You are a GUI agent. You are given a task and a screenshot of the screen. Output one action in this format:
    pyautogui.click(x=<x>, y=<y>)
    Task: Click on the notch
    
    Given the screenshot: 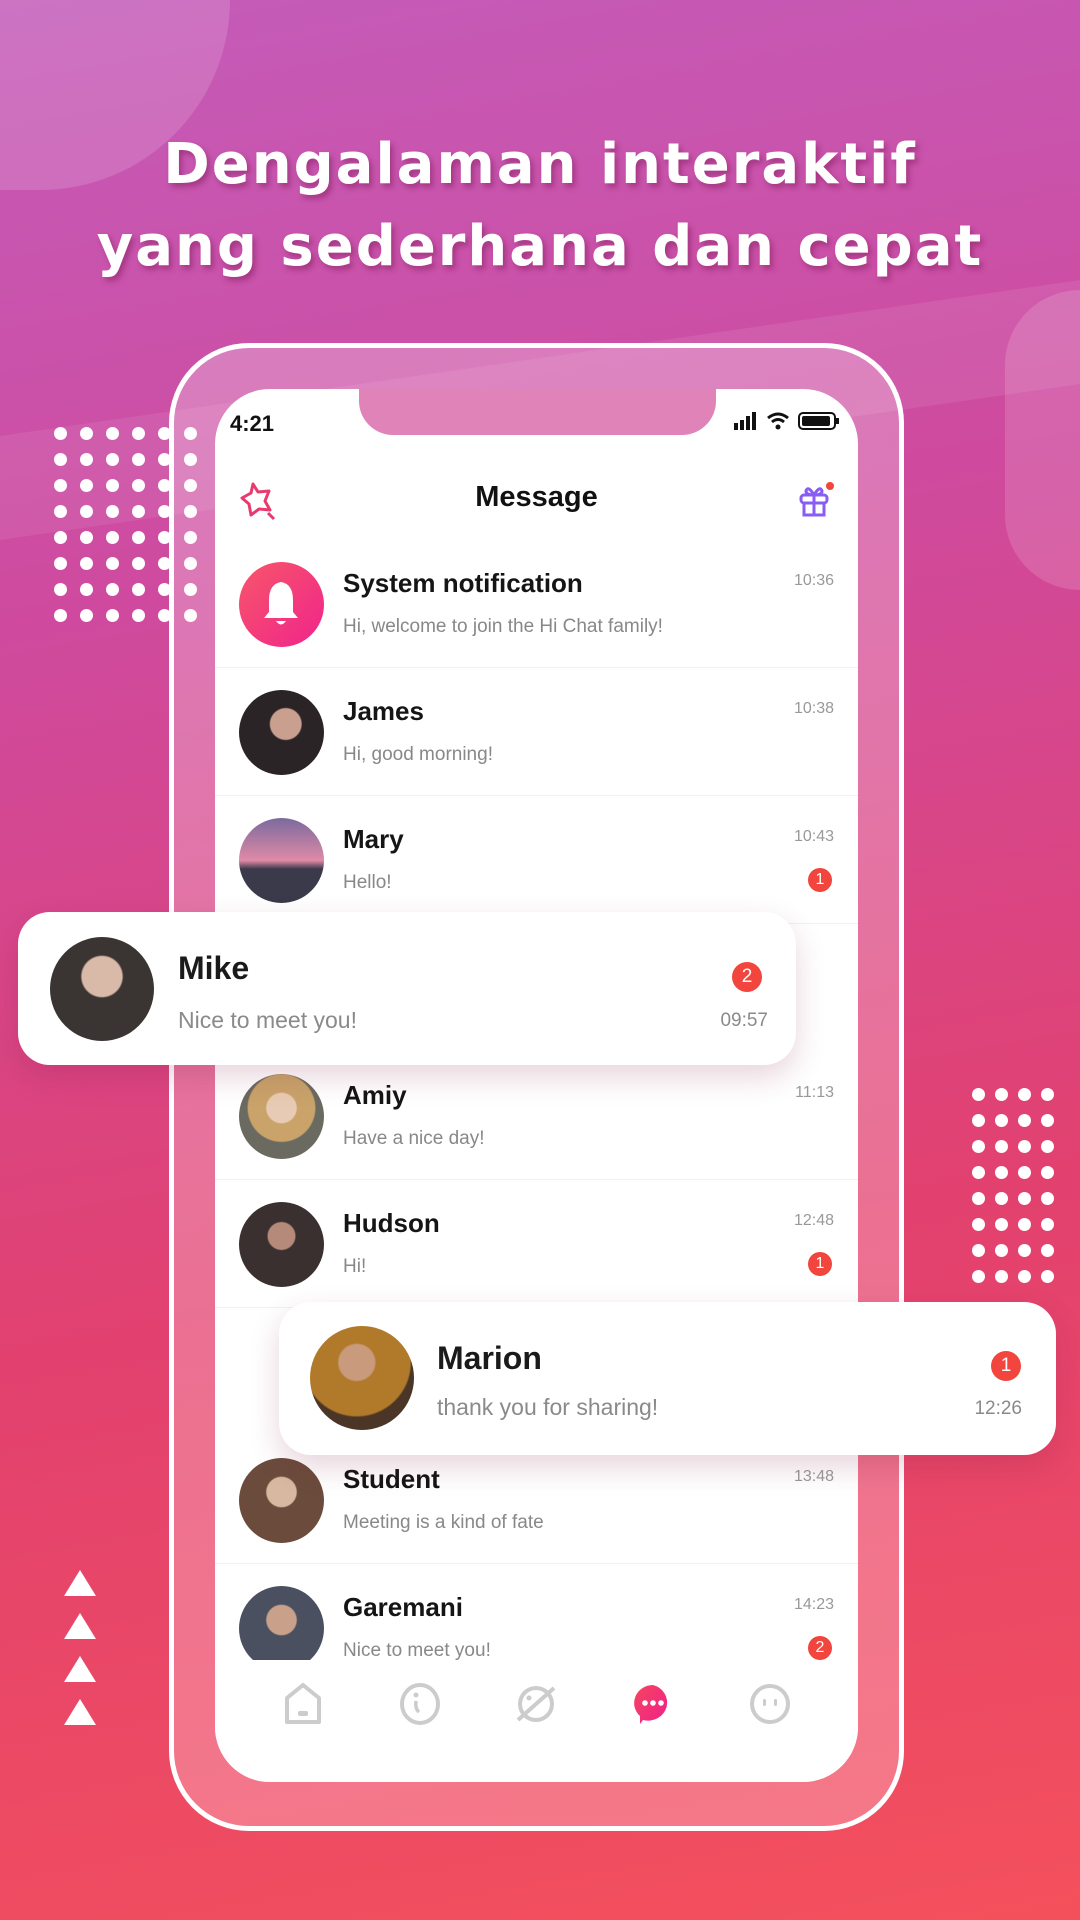 What is the action you would take?
    pyautogui.click(x=537, y=412)
    